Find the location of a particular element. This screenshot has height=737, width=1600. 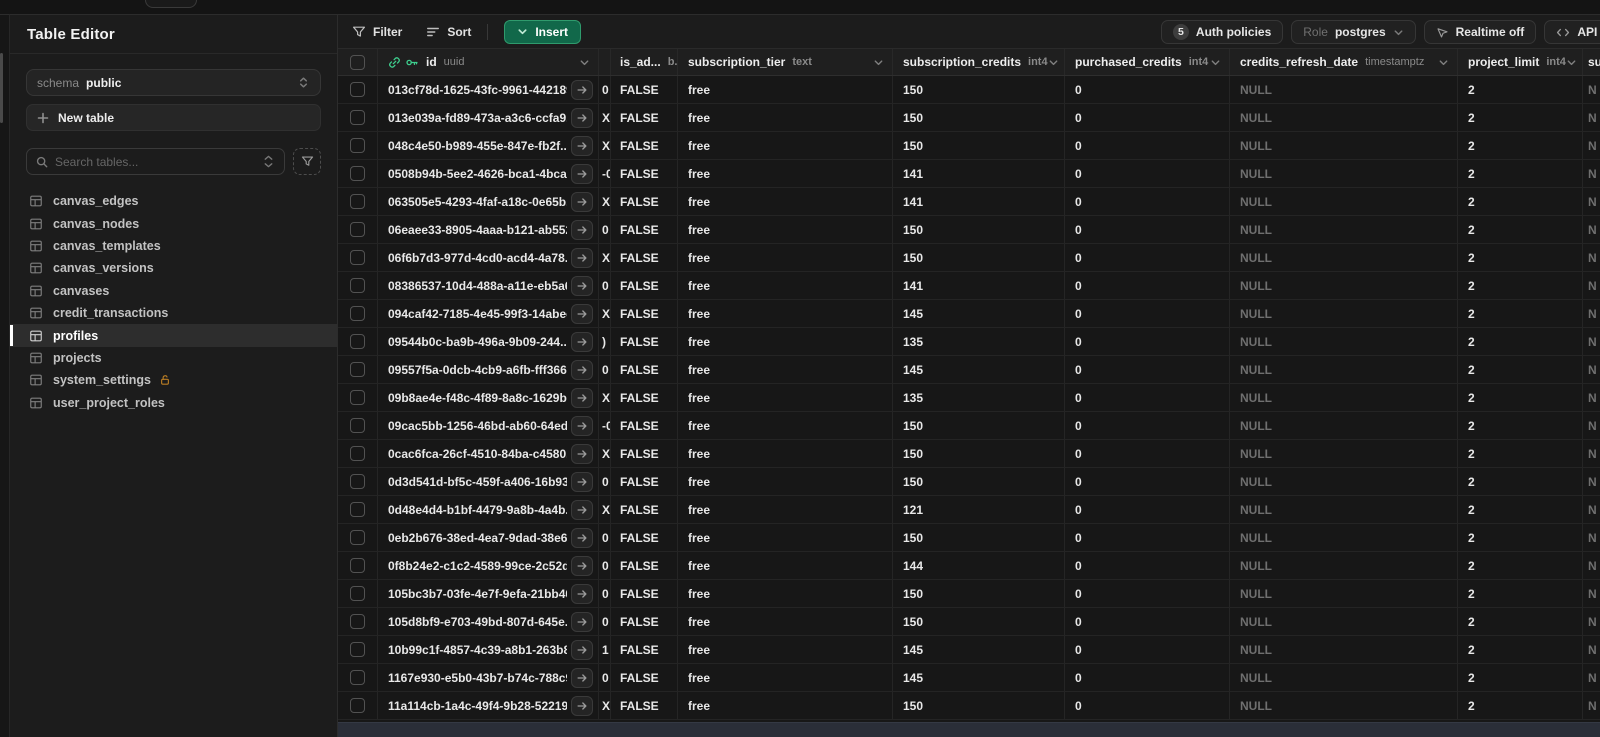

column-header-id: id uuid is located at coordinates (488, 62).